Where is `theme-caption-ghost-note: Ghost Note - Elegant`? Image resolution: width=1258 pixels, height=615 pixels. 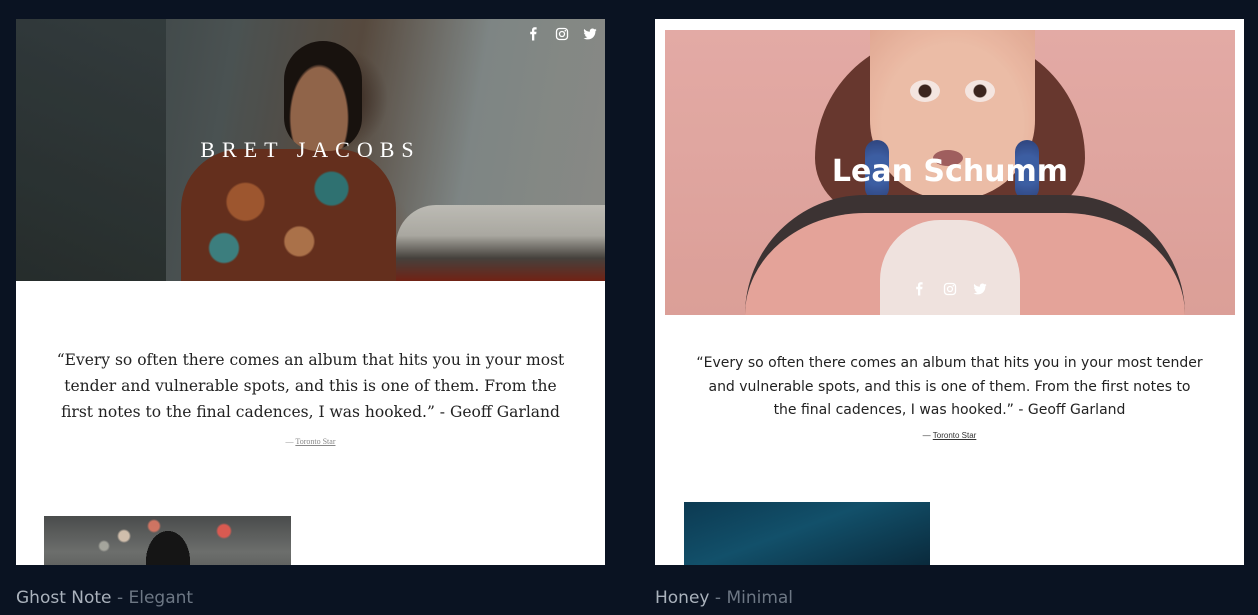
theme-caption-ghost-note: Ghost Note - Elegant is located at coordinates (104, 598).